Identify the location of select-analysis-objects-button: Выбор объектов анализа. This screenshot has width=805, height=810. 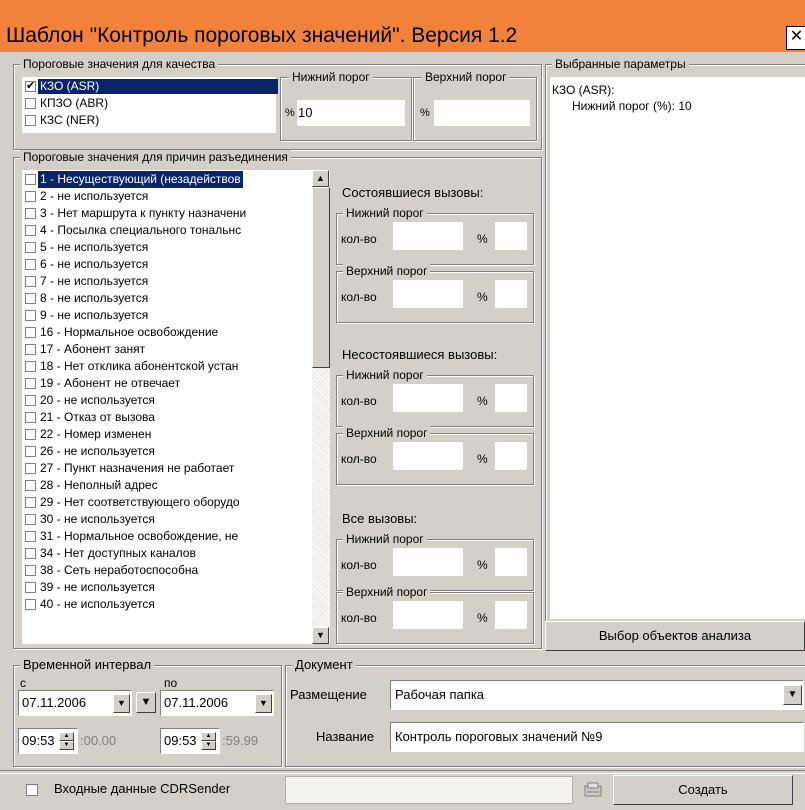
(675, 636).